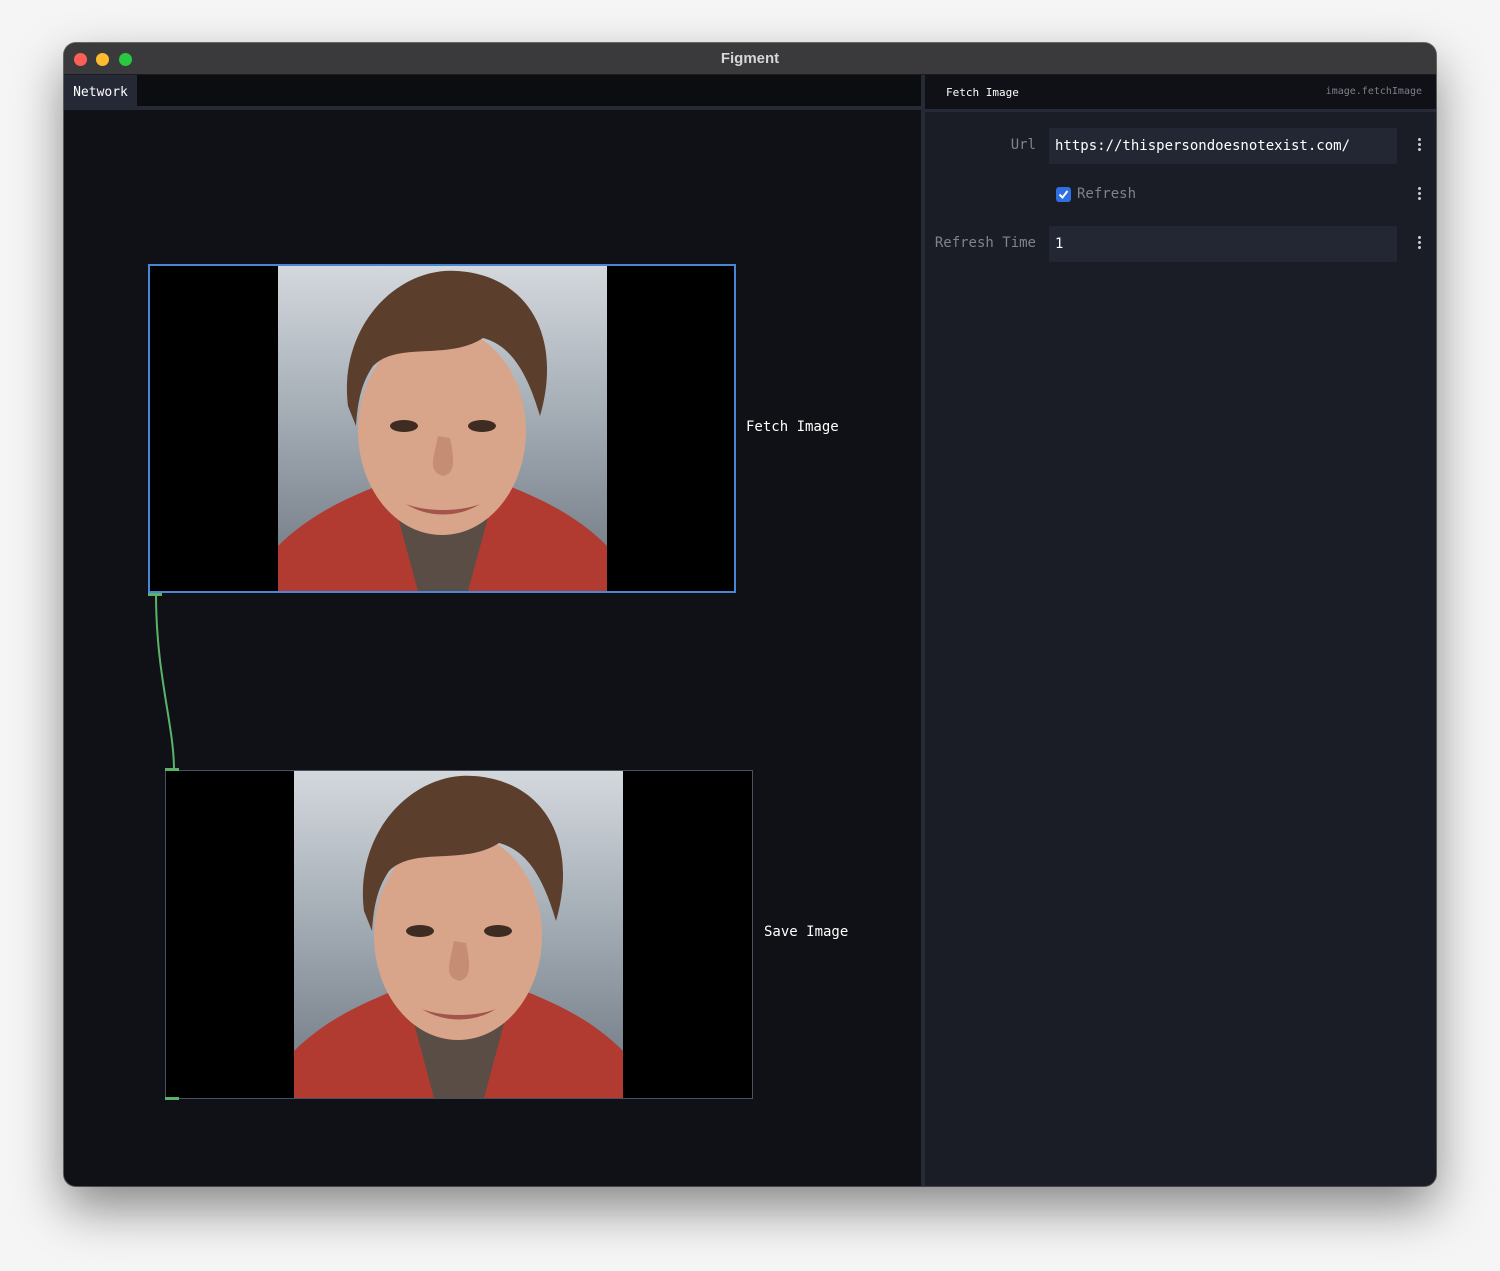 The height and width of the screenshot is (1271, 1500). I want to click on refresh-time-more-icon, so click(1420, 244).